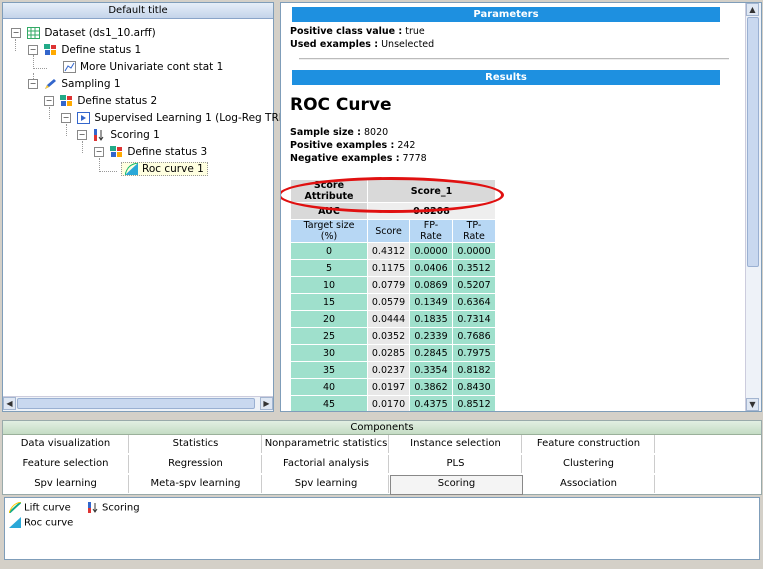 This screenshot has width=763, height=569. I want to click on tab-statistics: Statistics, so click(196, 444).